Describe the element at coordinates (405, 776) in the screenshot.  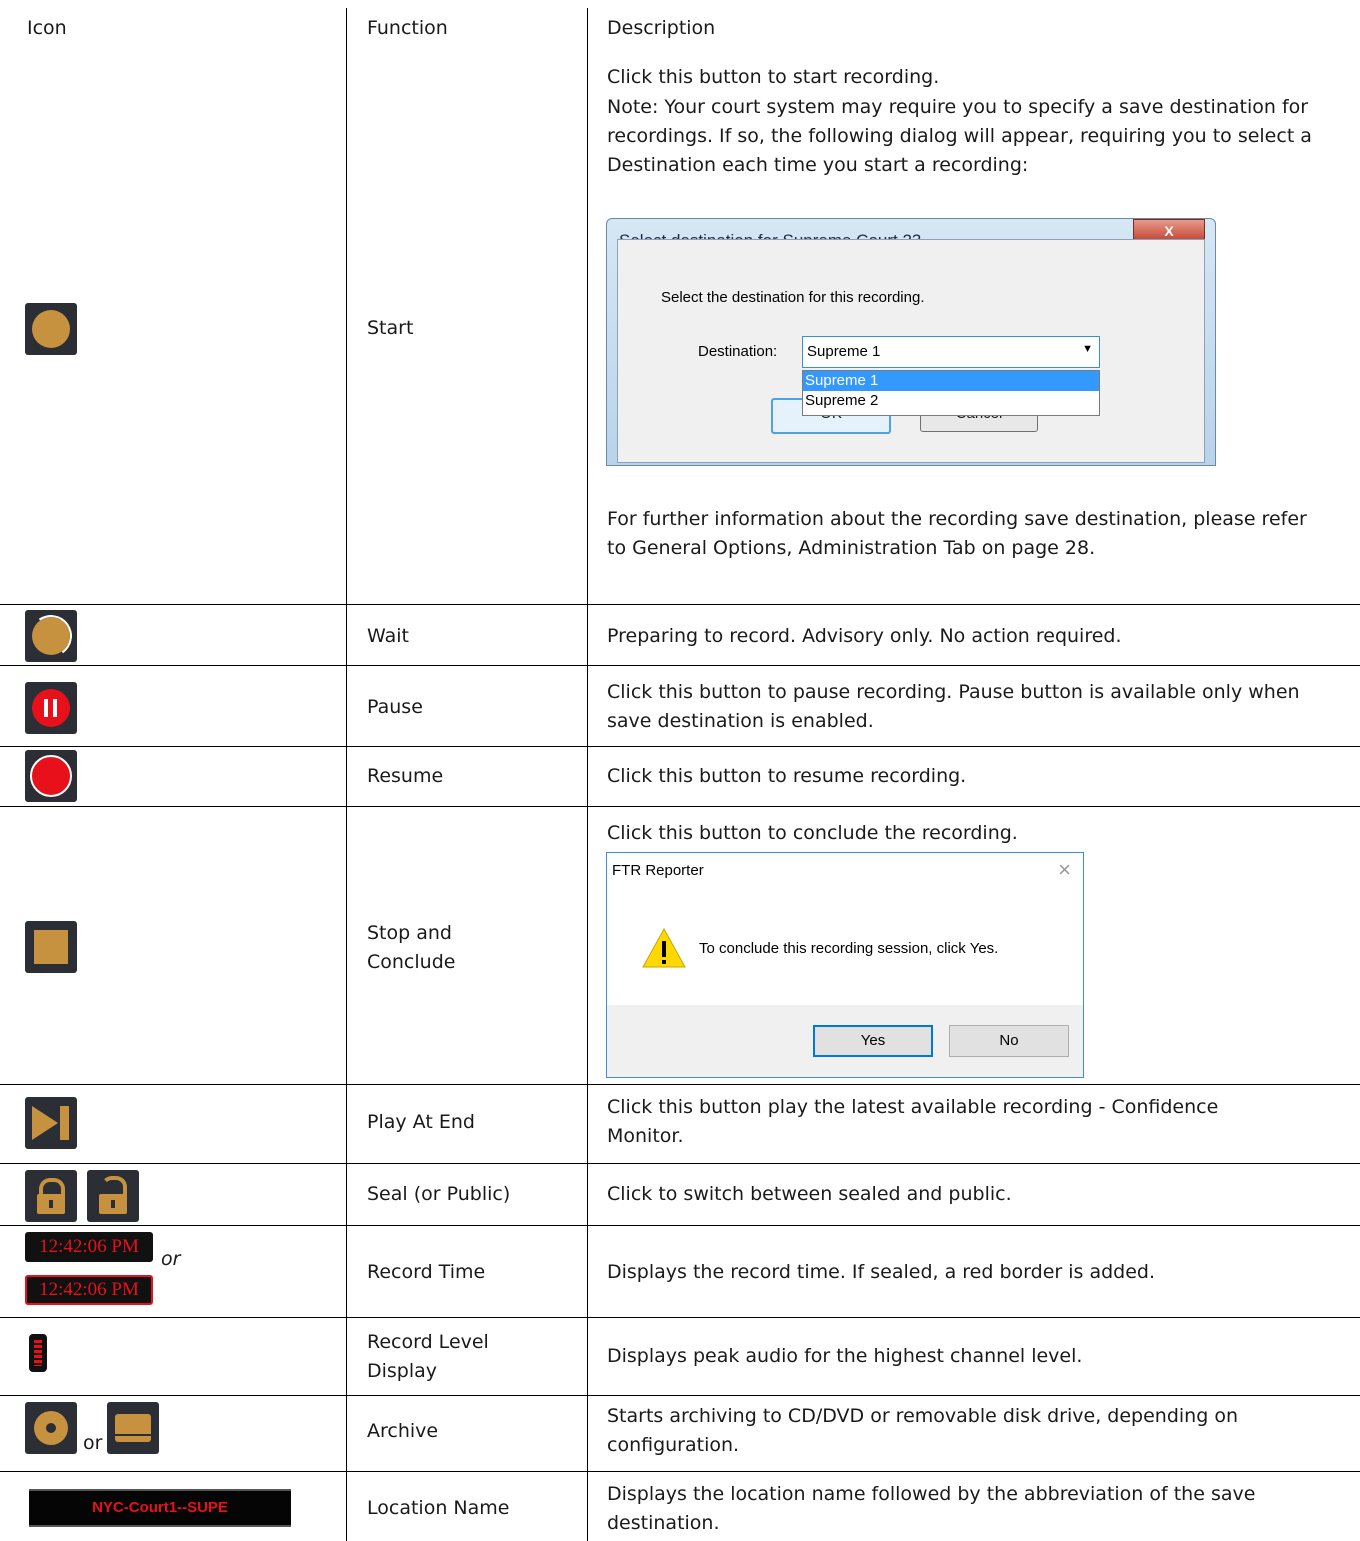
I see `resume-function: Resume` at that location.